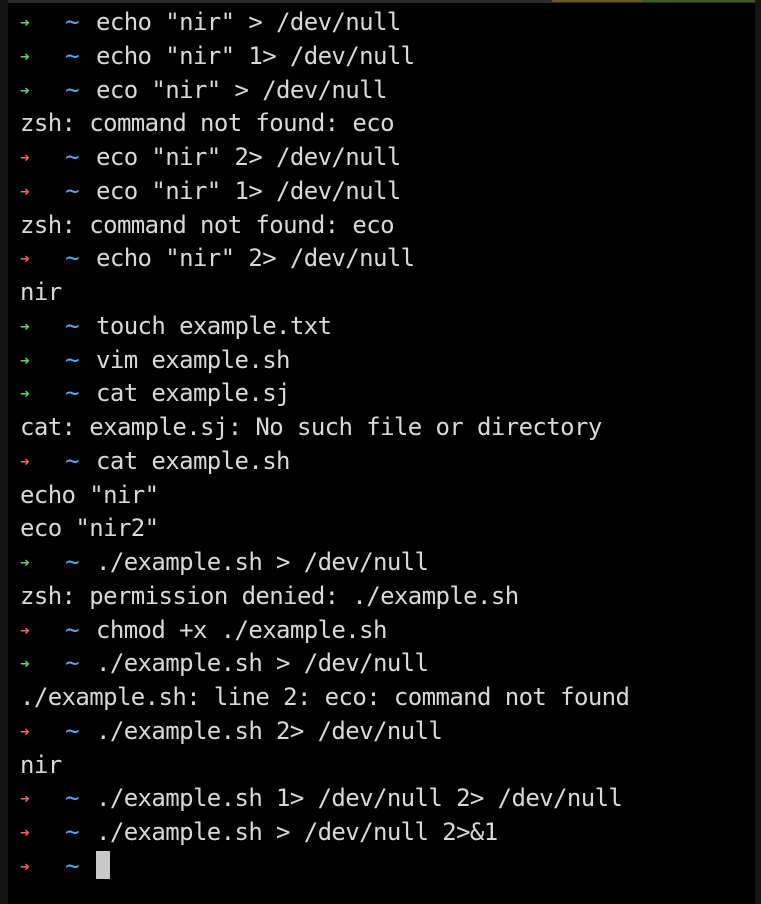 Image resolution: width=761 pixels, height=904 pixels. I want to click on prompt-line: ➜ ~ ./example.sh 2> /dev/null, so click(387, 732).